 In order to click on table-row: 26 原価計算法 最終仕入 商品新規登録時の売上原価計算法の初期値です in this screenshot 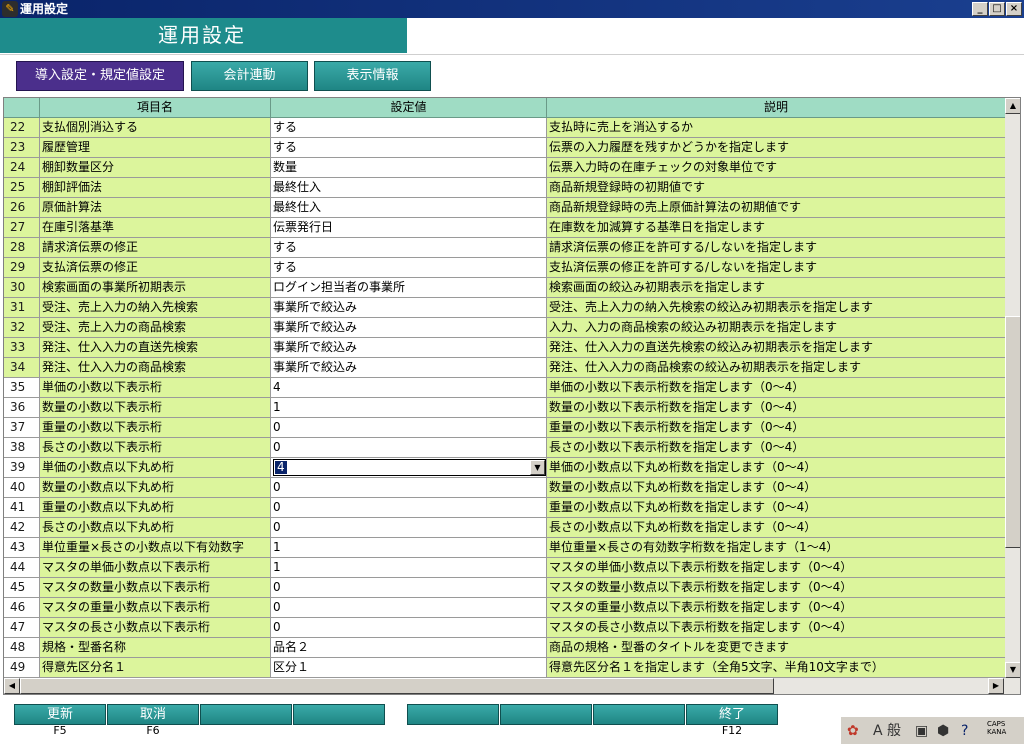, I will do `click(504, 208)`.